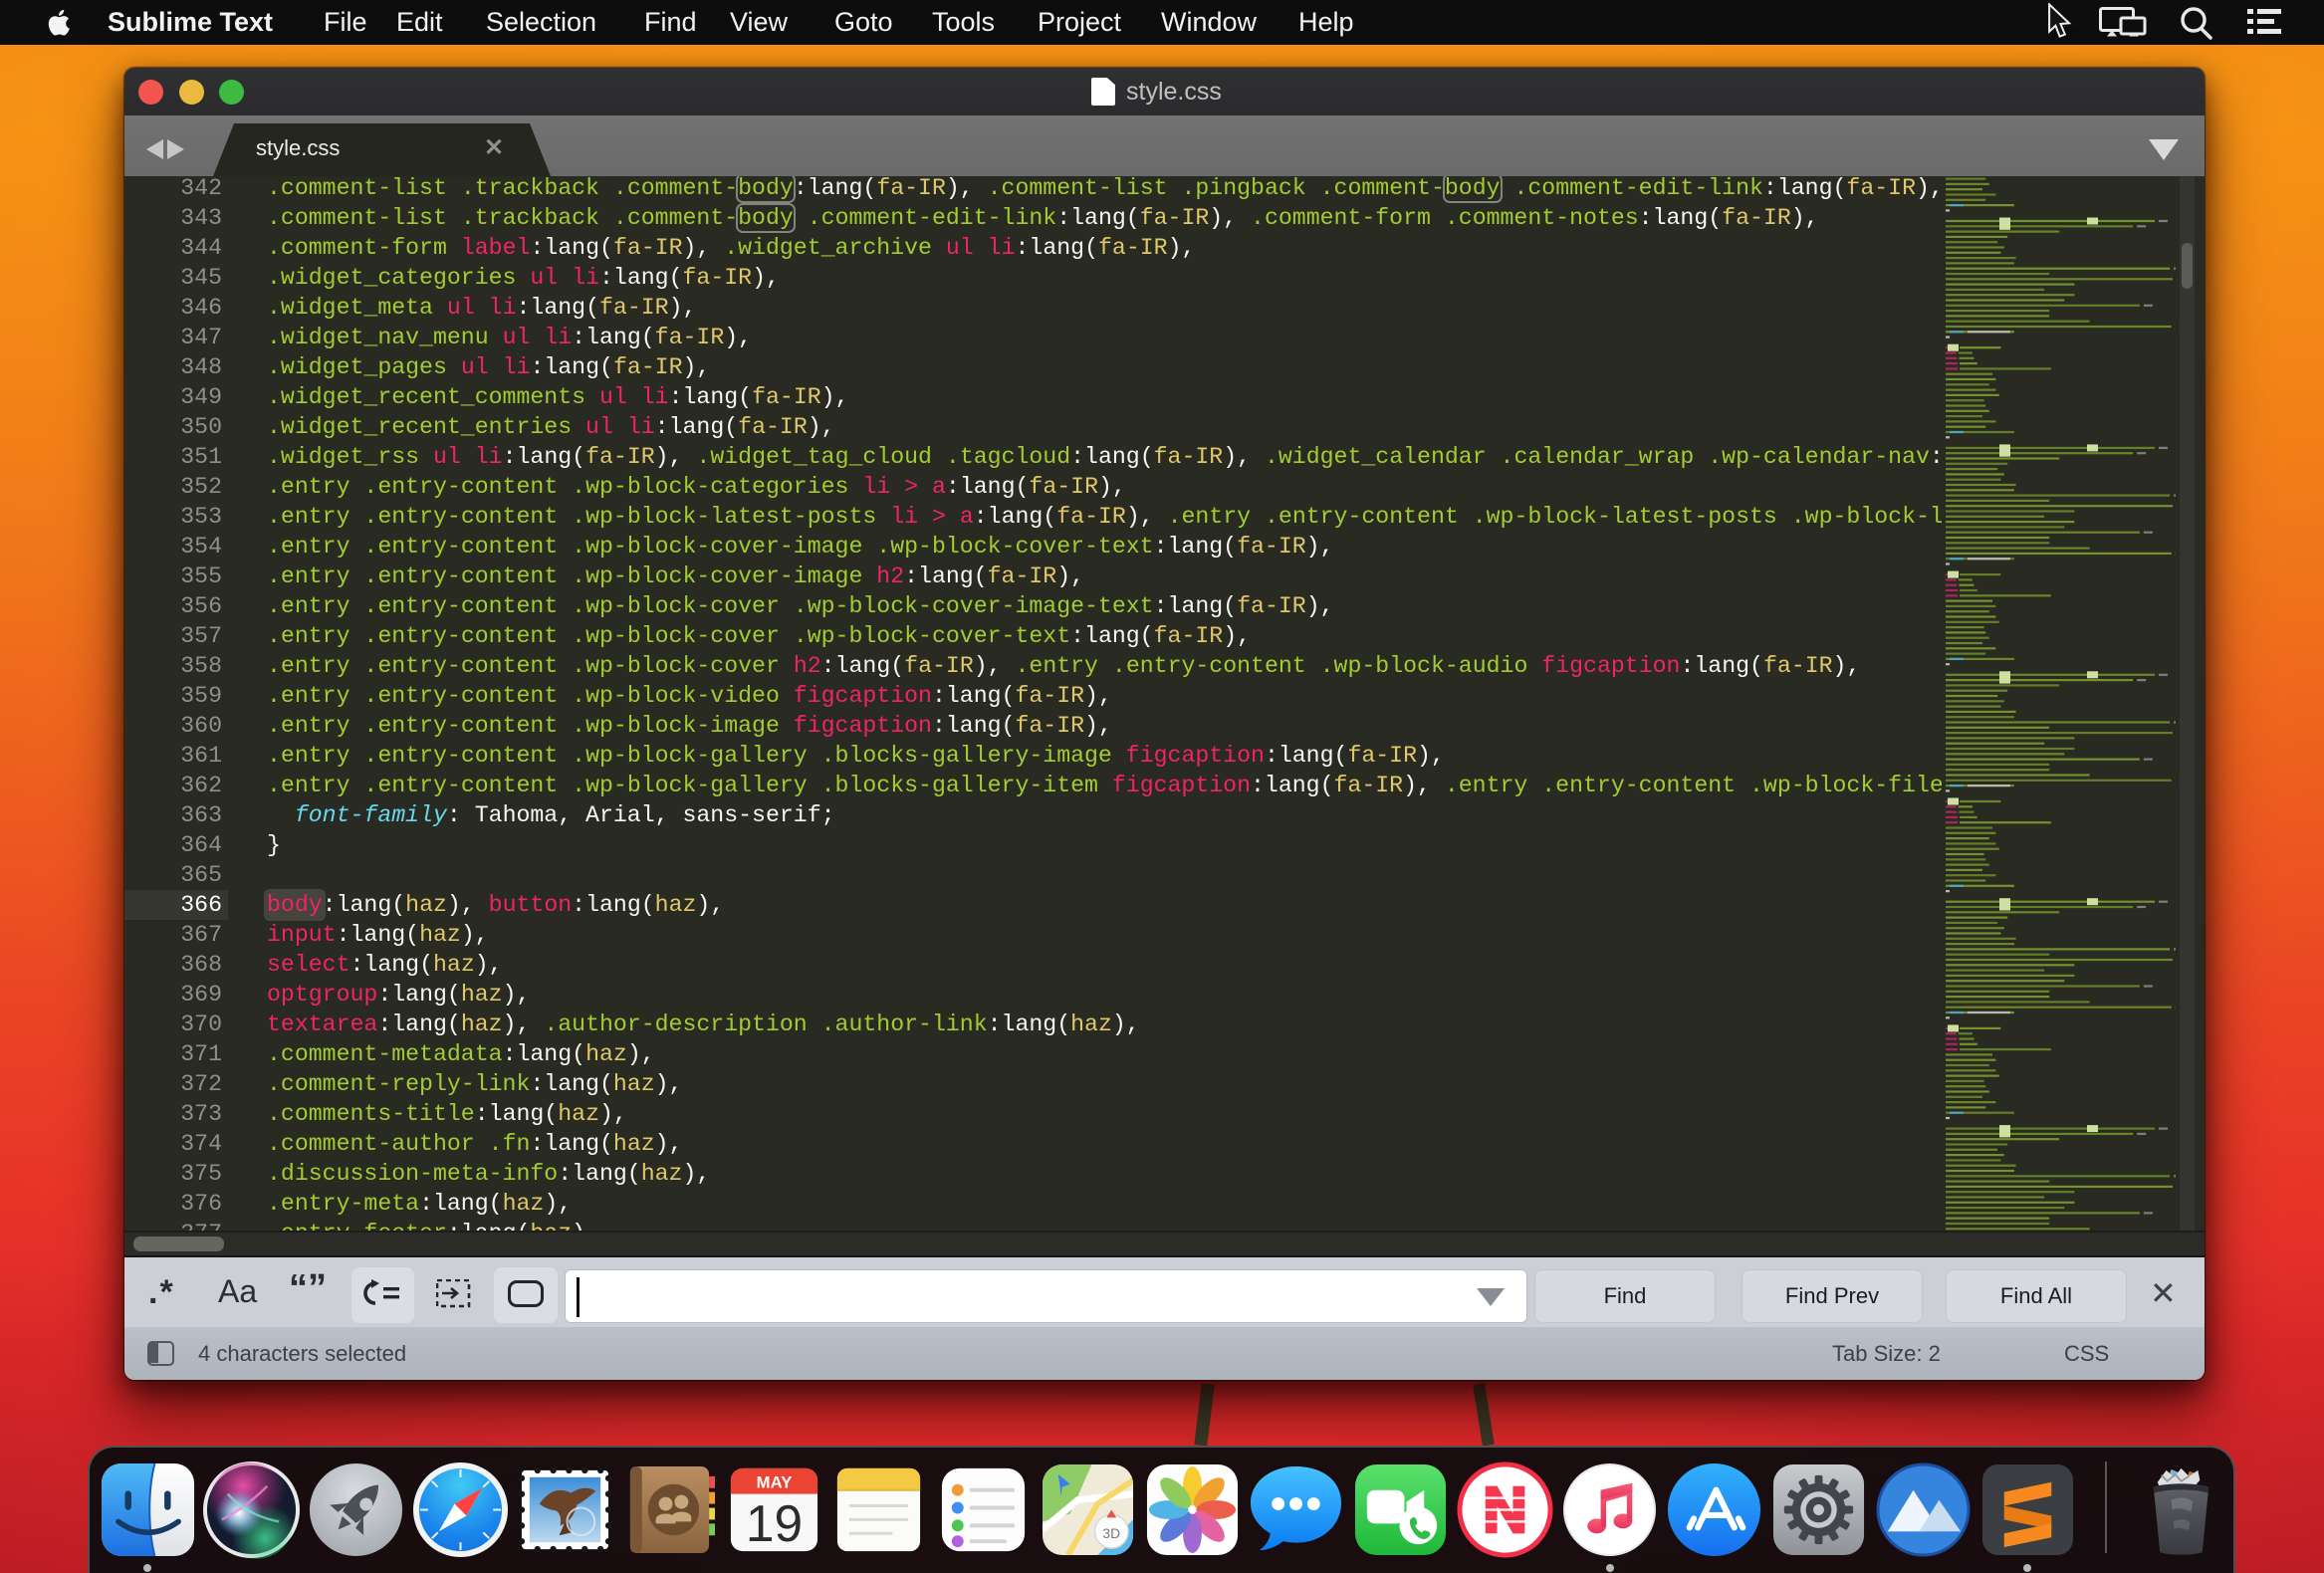 Image resolution: width=2324 pixels, height=1573 pixels. I want to click on svg-text: 19, so click(774, 1523).